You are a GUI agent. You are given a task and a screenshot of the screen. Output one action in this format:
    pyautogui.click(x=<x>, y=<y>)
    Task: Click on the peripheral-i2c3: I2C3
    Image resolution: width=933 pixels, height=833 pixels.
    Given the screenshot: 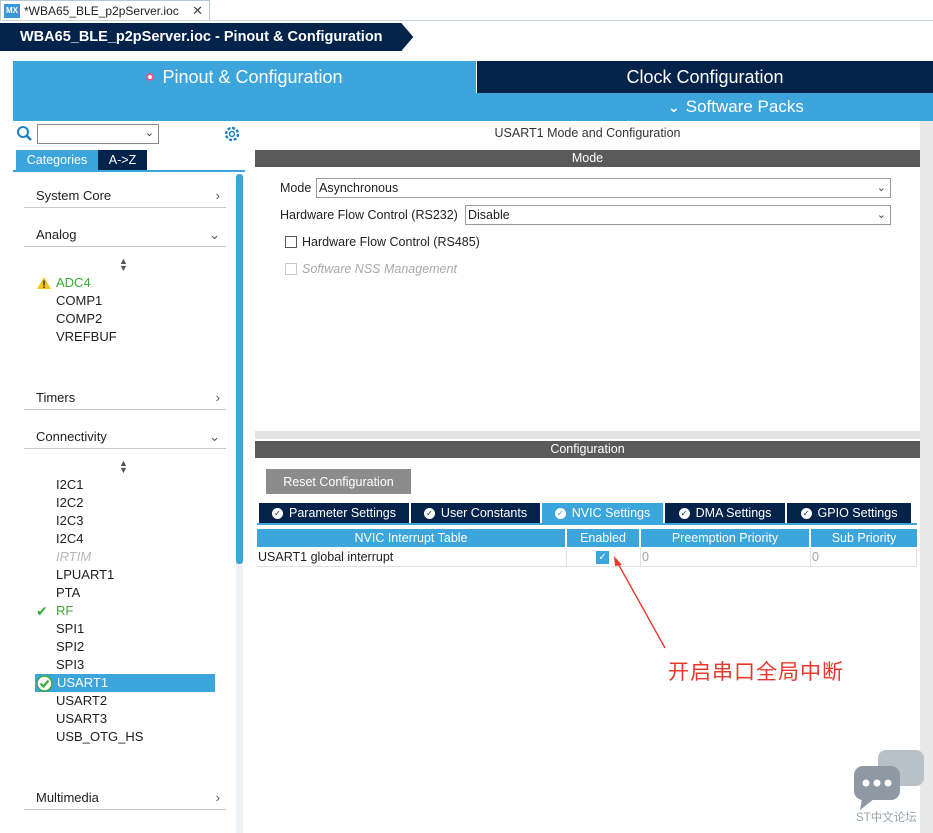 What is the action you would take?
    pyautogui.click(x=69, y=521)
    